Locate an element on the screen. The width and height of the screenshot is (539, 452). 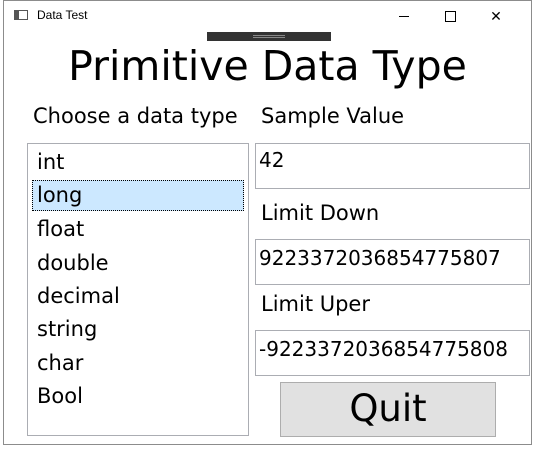
minimize-button is located at coordinates (404, 16).